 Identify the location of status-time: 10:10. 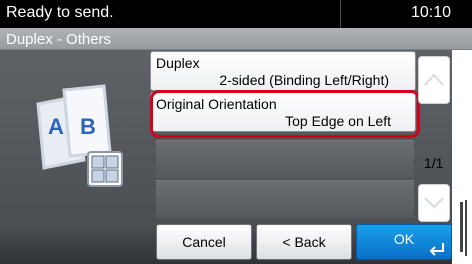
(431, 12).